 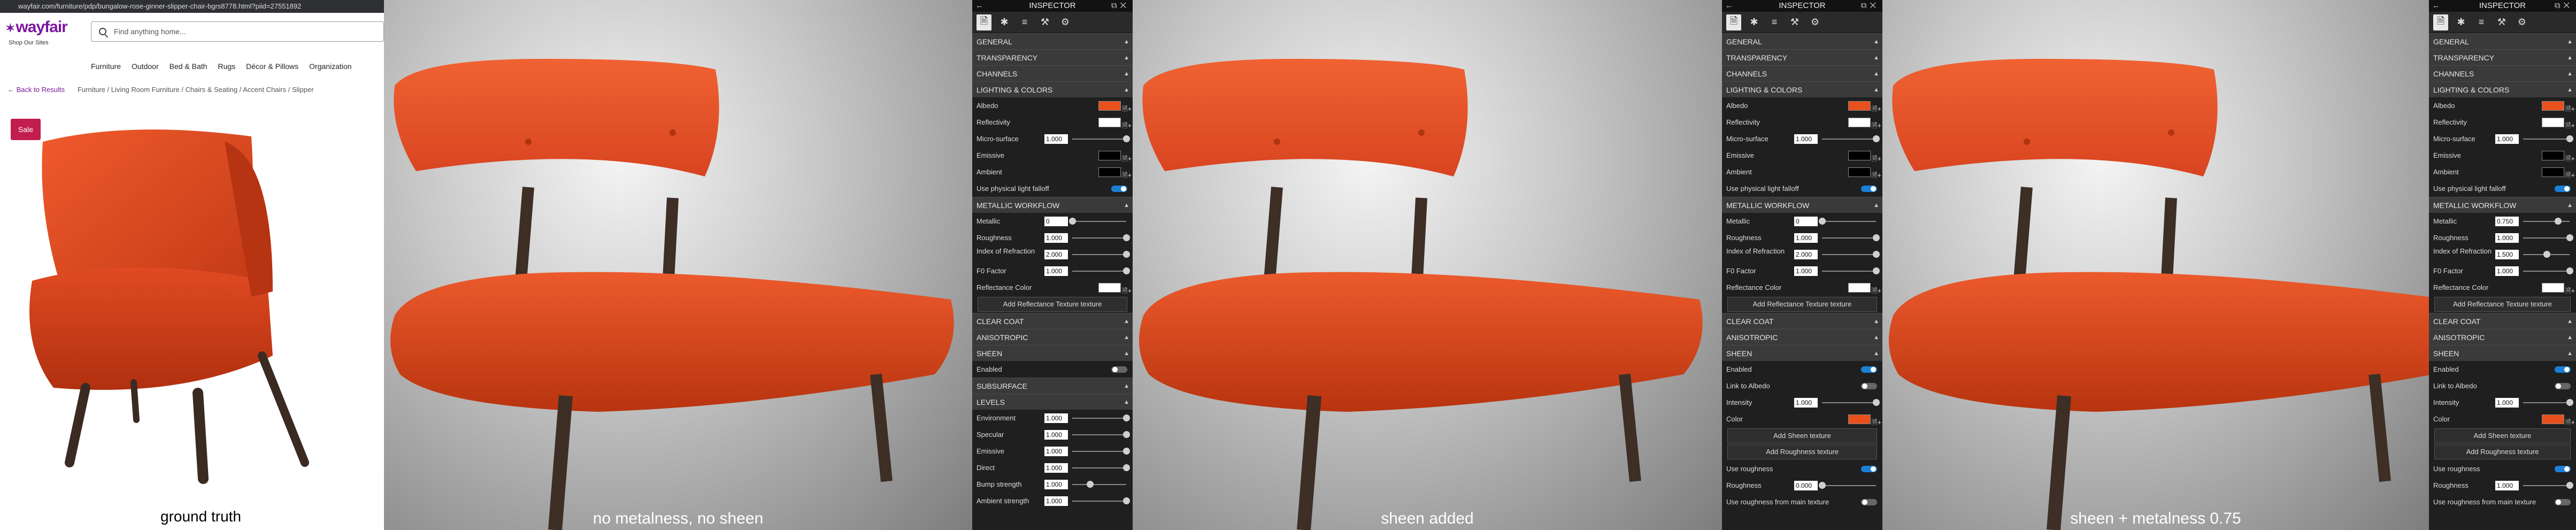 I want to click on value-input: 1.500, so click(x=2507, y=255).